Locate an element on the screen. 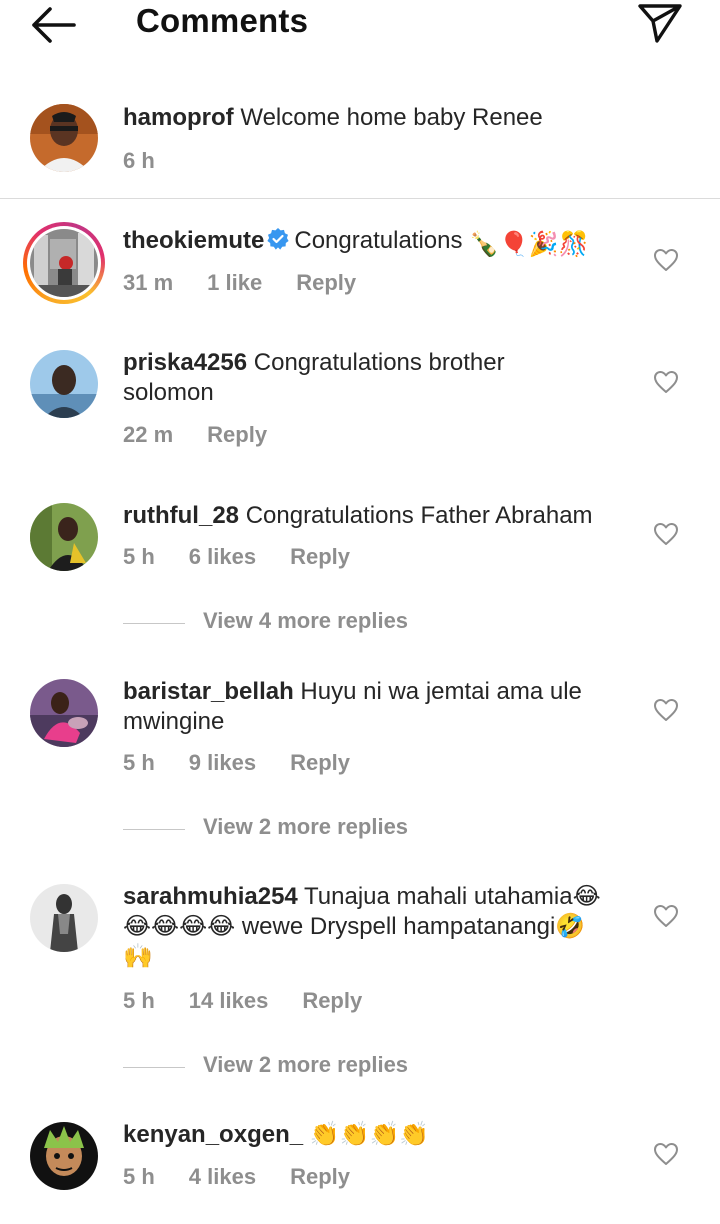 The height and width of the screenshot is (1224, 720). comment-meta: 22 m Reply is located at coordinates (212, 435).